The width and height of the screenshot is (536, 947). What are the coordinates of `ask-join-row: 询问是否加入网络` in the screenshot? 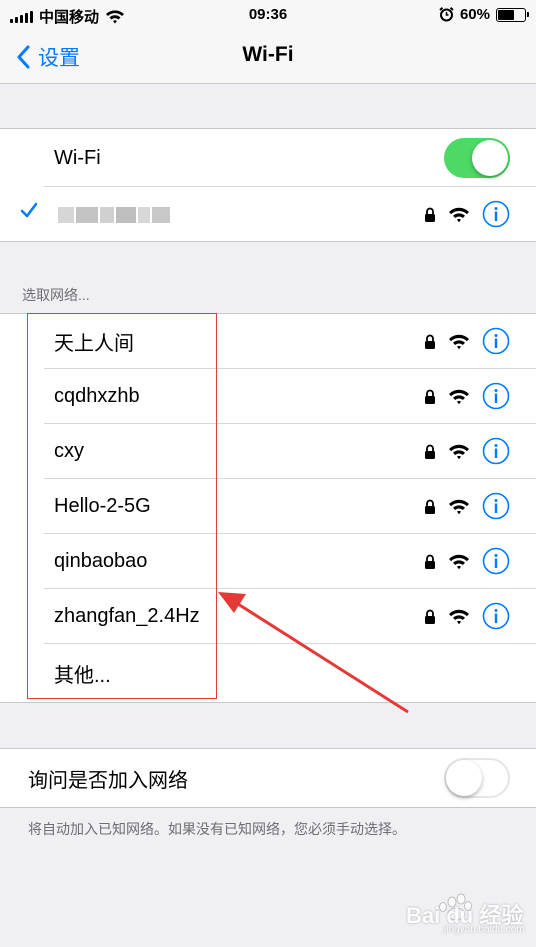 It's located at (268, 778).